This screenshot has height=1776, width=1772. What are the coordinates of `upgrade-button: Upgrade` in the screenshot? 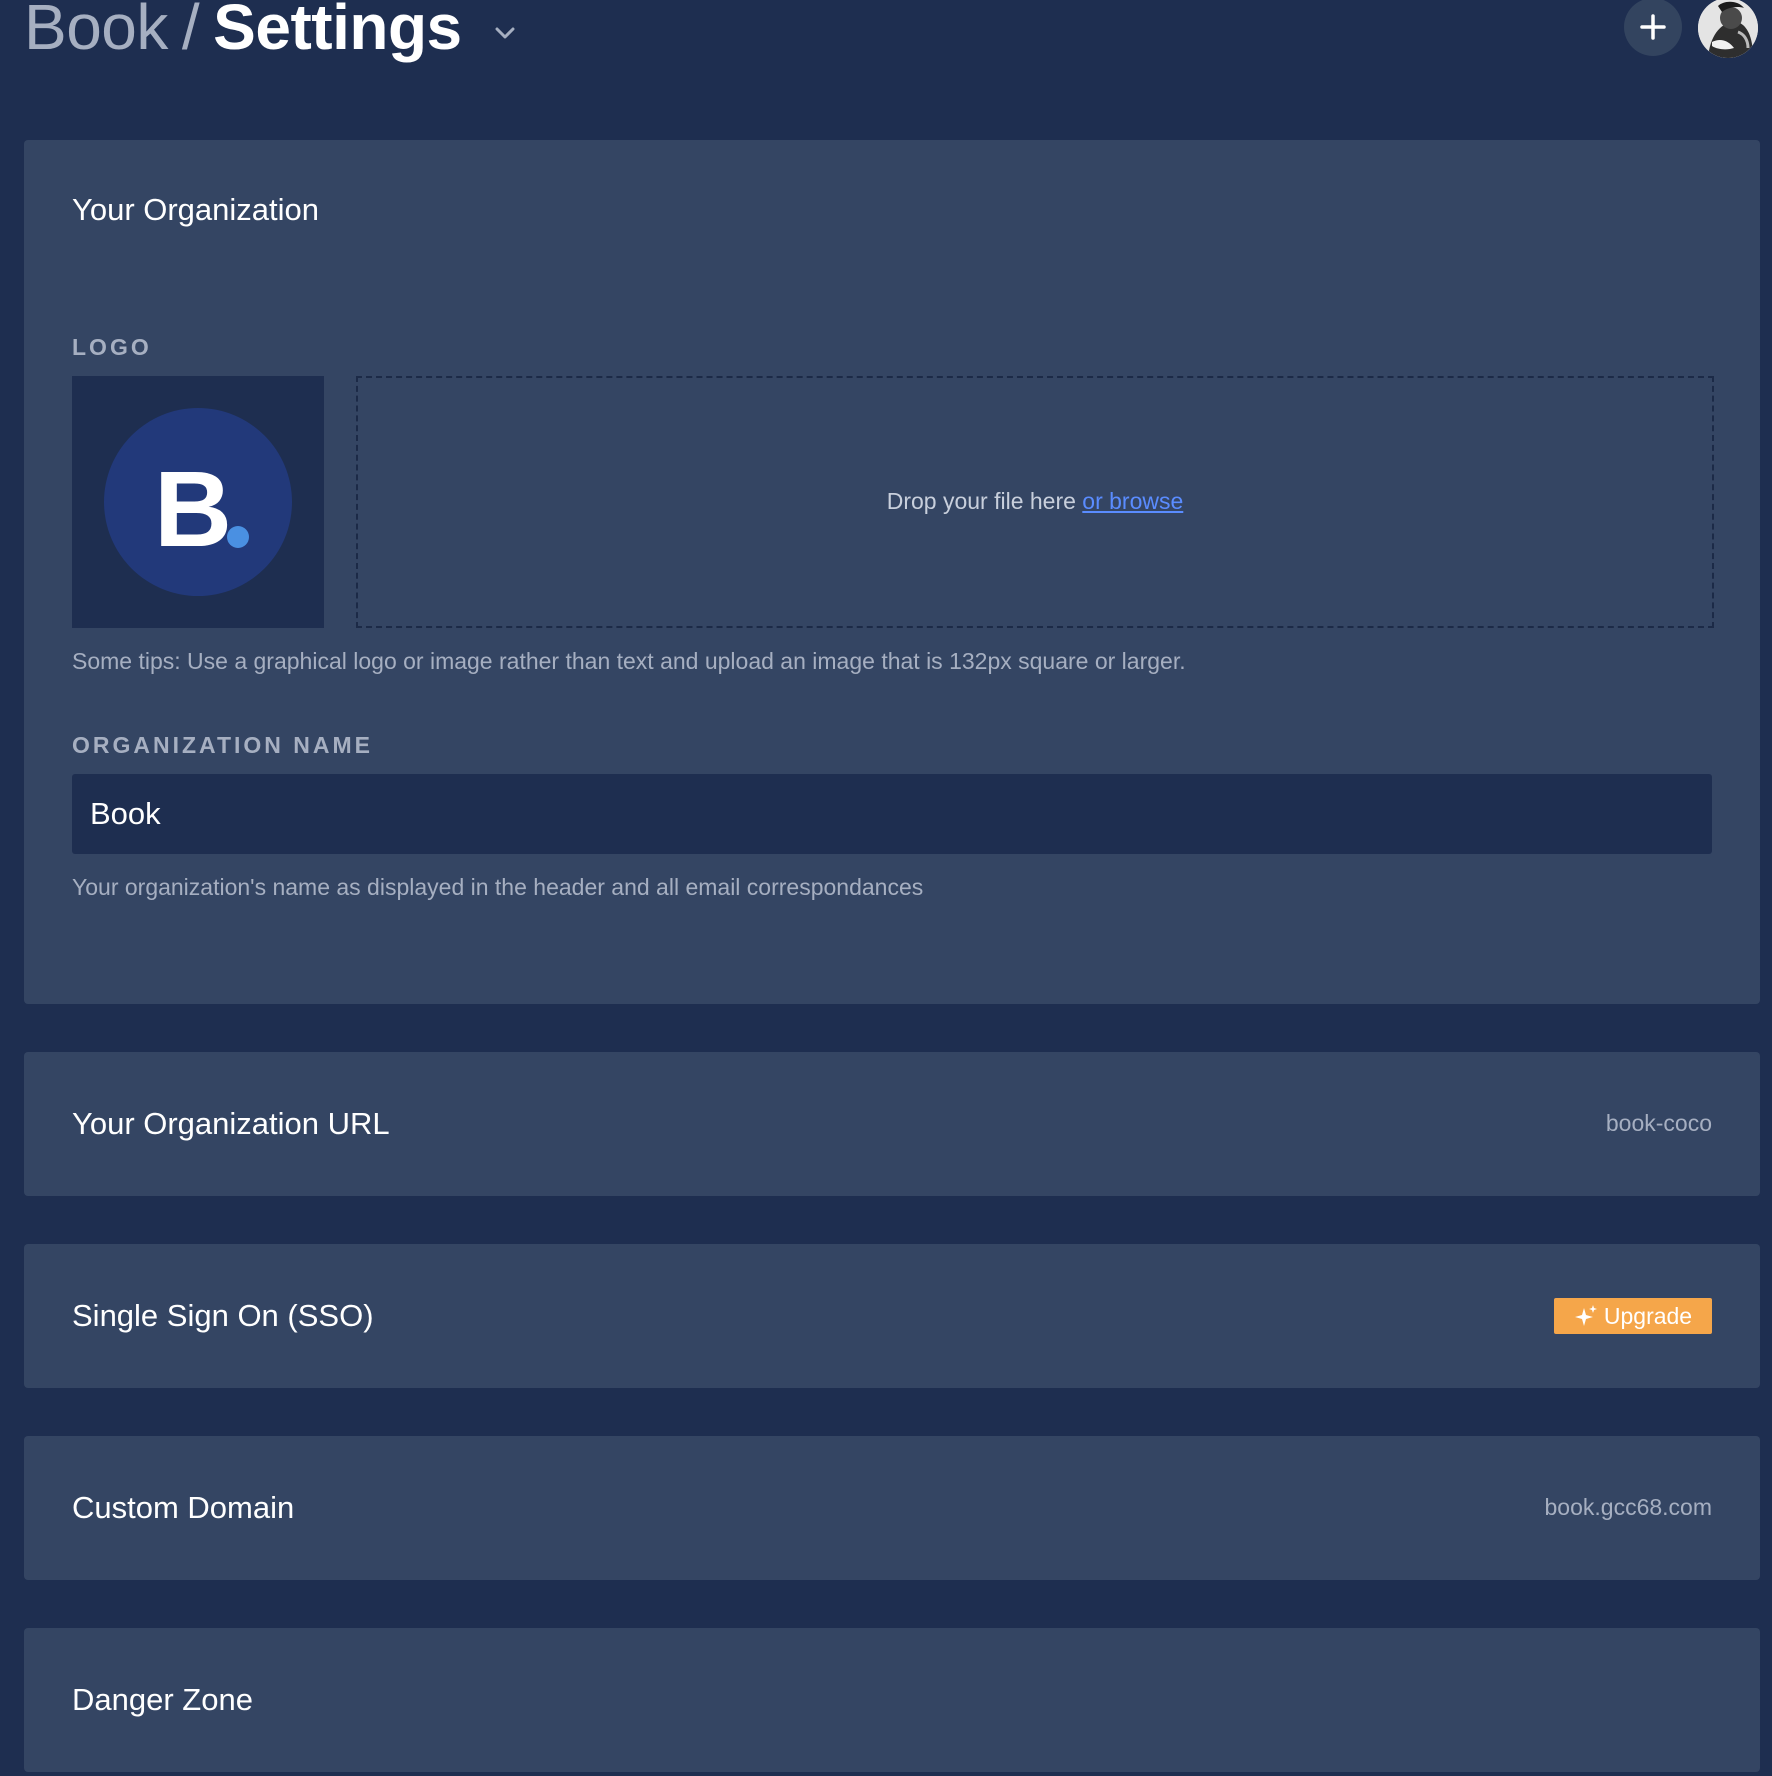 It's located at (1633, 1316).